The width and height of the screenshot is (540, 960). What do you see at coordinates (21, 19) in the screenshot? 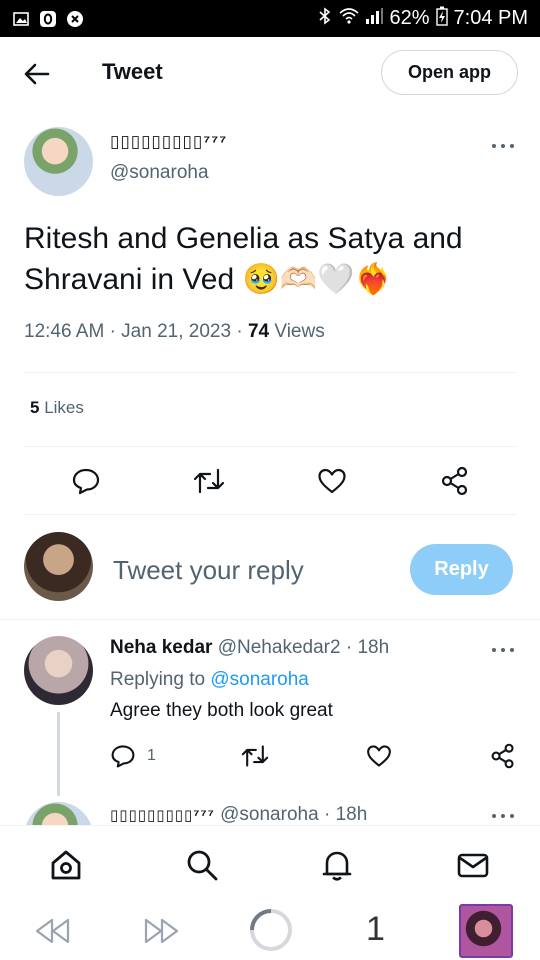
I see `gallery-notification-icon` at bounding box center [21, 19].